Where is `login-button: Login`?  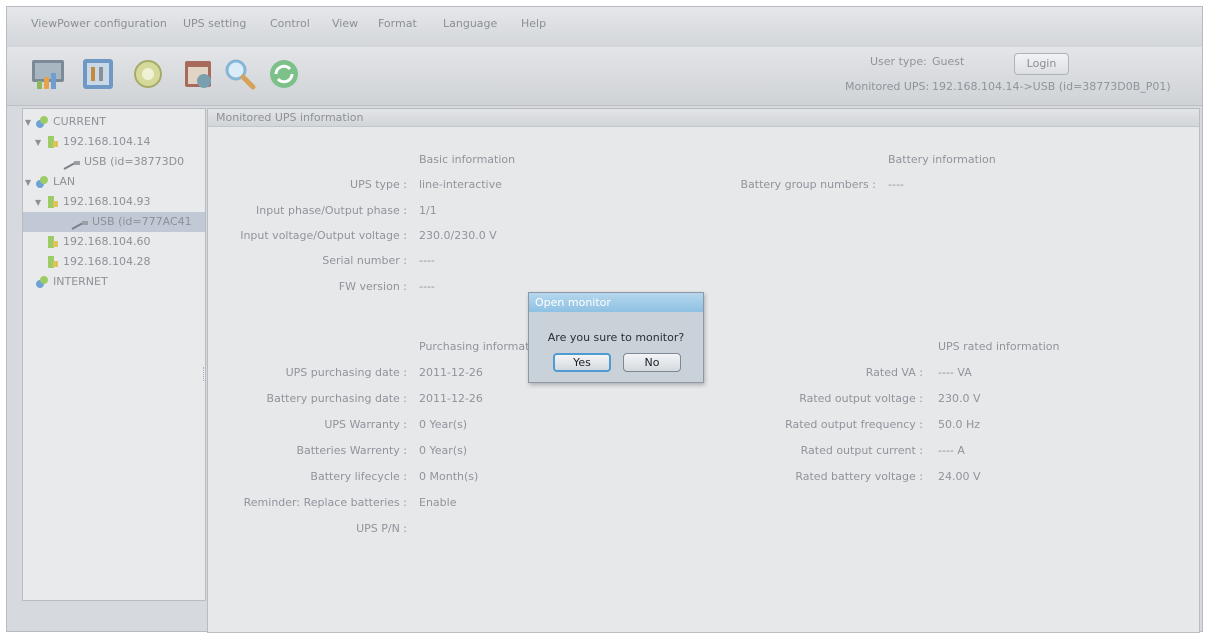 login-button: Login is located at coordinates (1041, 64).